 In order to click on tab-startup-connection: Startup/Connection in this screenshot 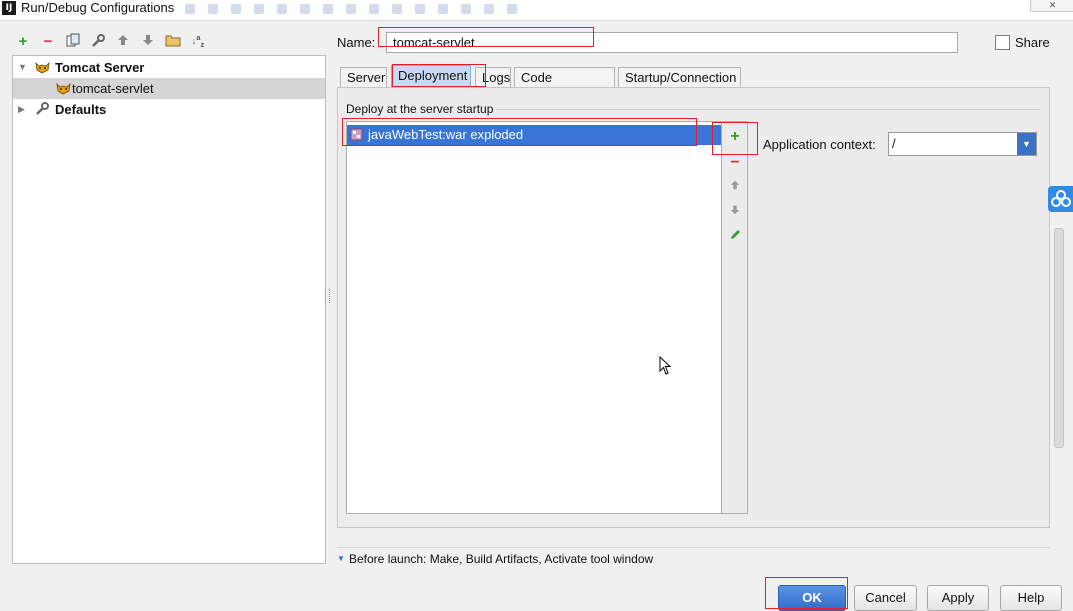, I will do `click(679, 77)`.